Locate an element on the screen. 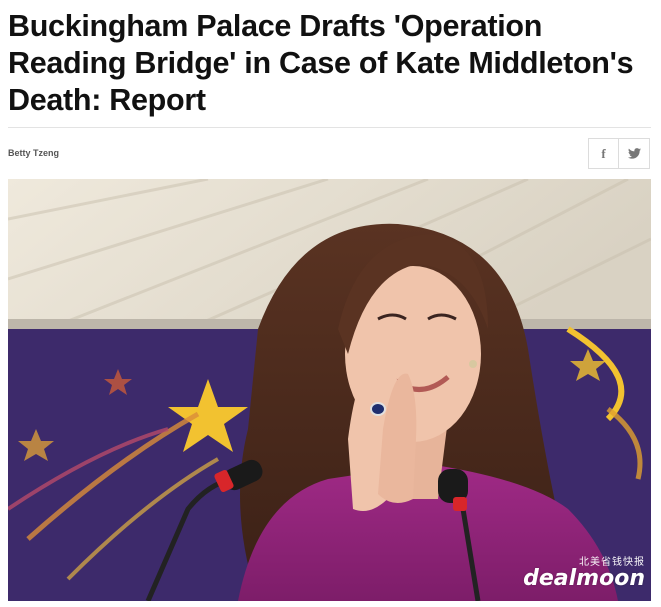  twitter-icon is located at coordinates (634, 153).